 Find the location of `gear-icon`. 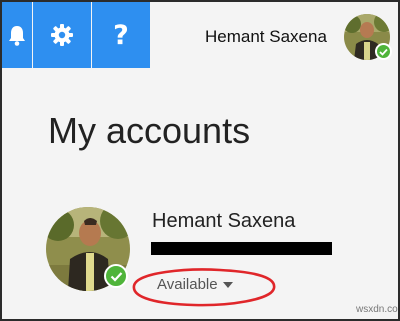

gear-icon is located at coordinates (62, 35).